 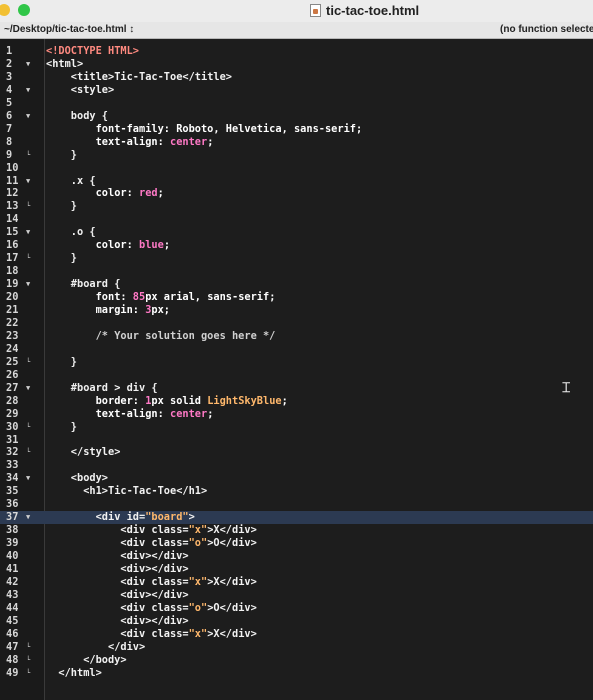 I want to click on function-popup: (no function selecte, so click(x=546, y=29).